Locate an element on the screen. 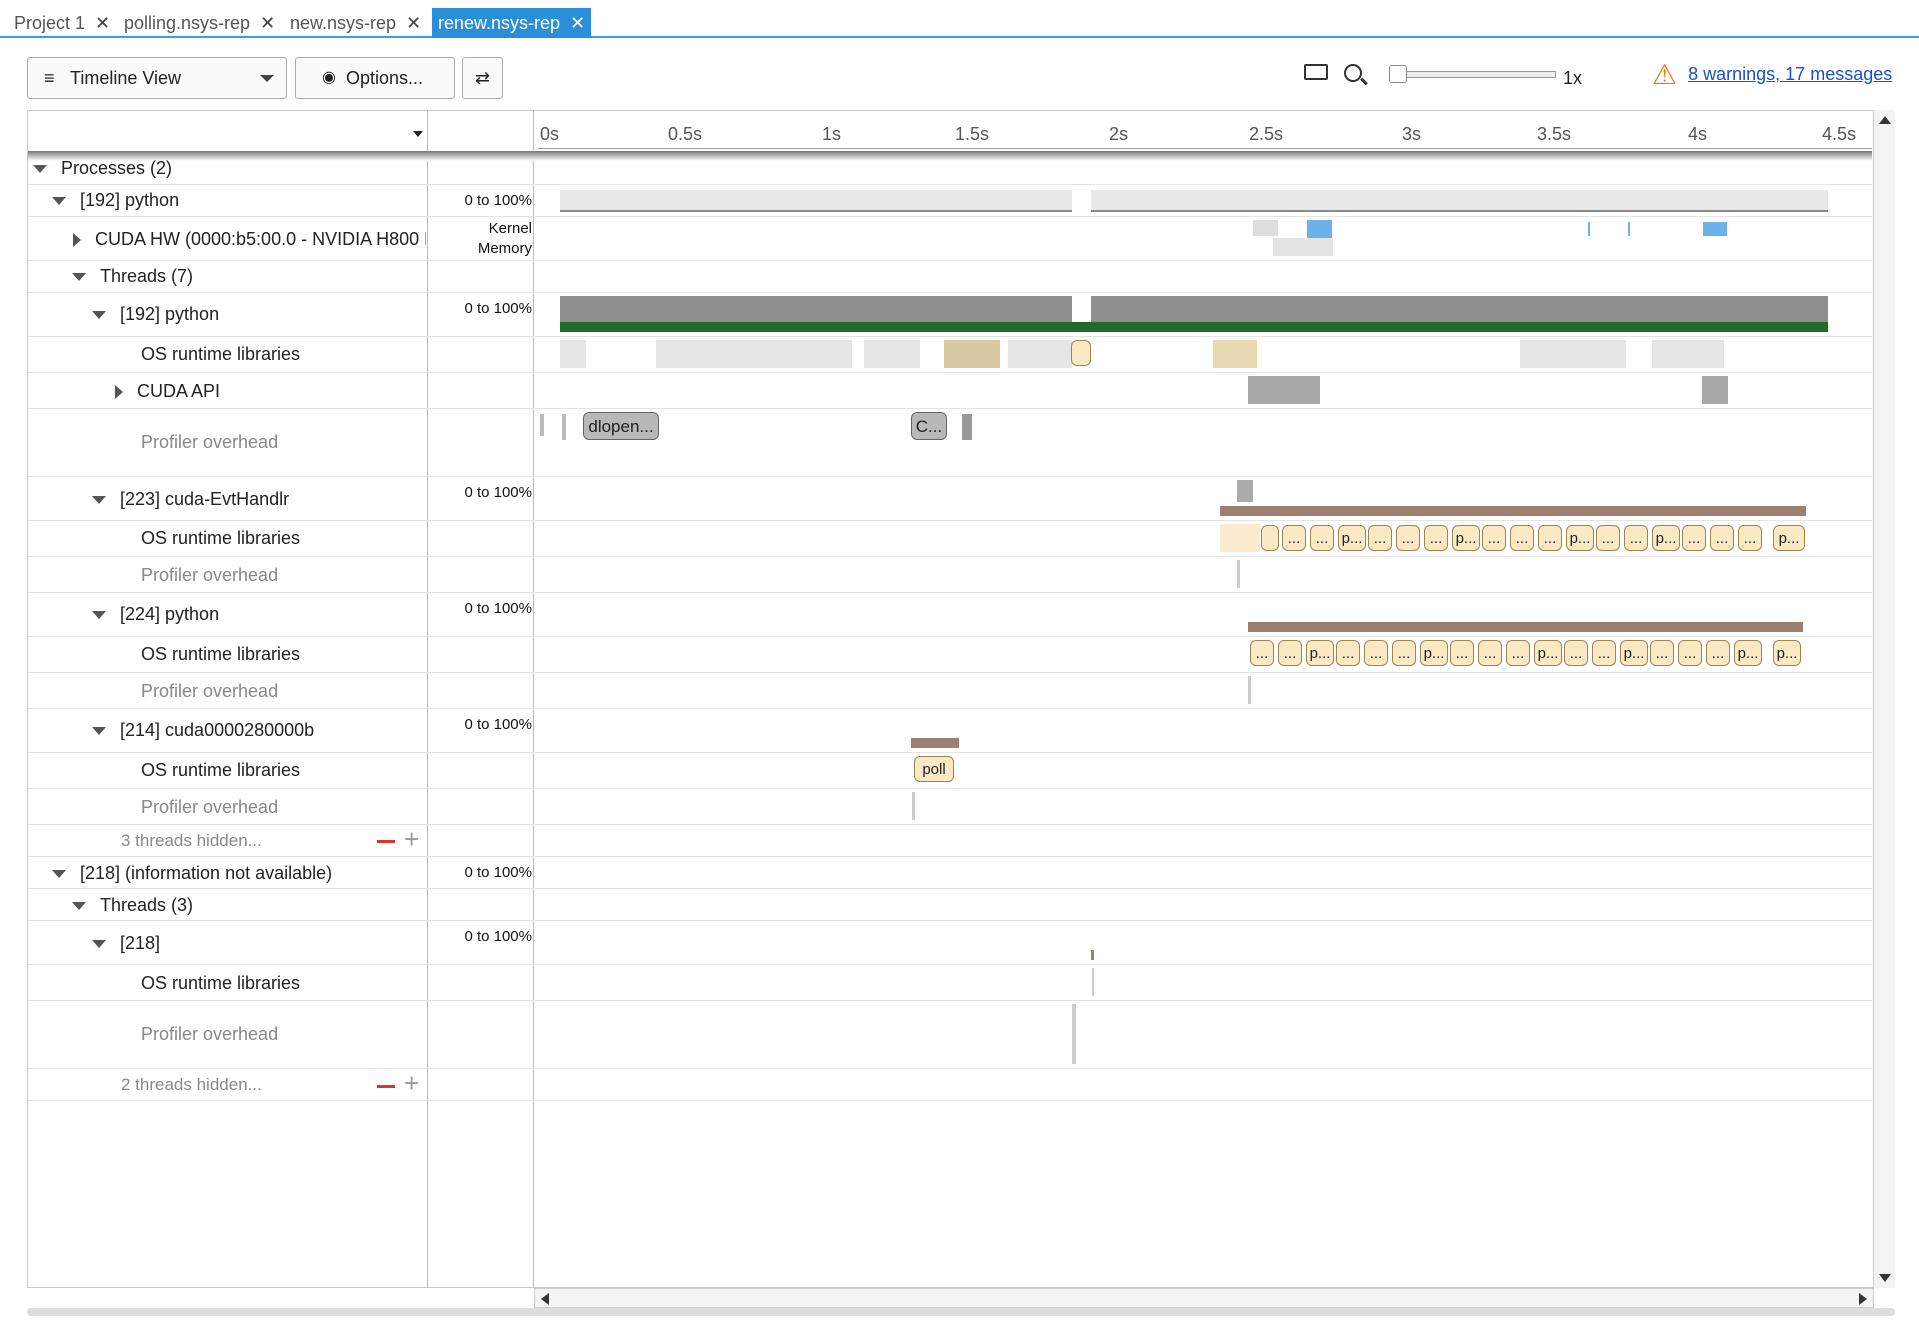 This screenshot has height=1334, width=1919. bottom-scrollbar is located at coordinates (961, 1312).